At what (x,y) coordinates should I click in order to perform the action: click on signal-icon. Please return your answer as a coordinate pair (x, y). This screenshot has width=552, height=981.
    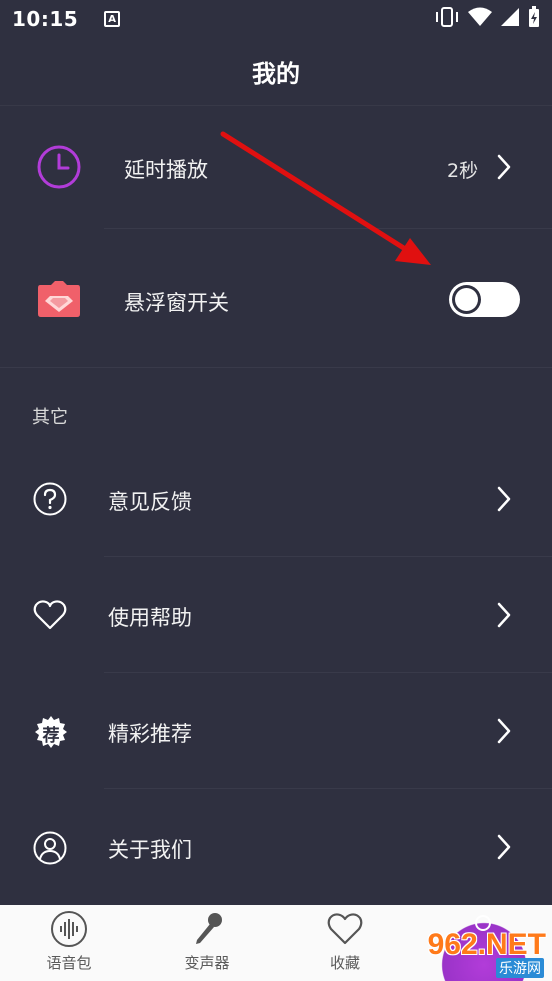
    Looking at the image, I should click on (510, 17).